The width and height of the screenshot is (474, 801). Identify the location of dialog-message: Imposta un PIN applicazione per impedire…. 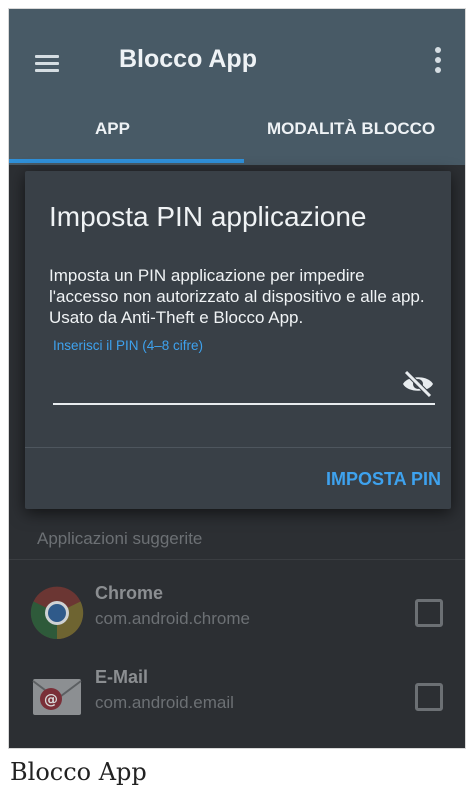
(237, 296).